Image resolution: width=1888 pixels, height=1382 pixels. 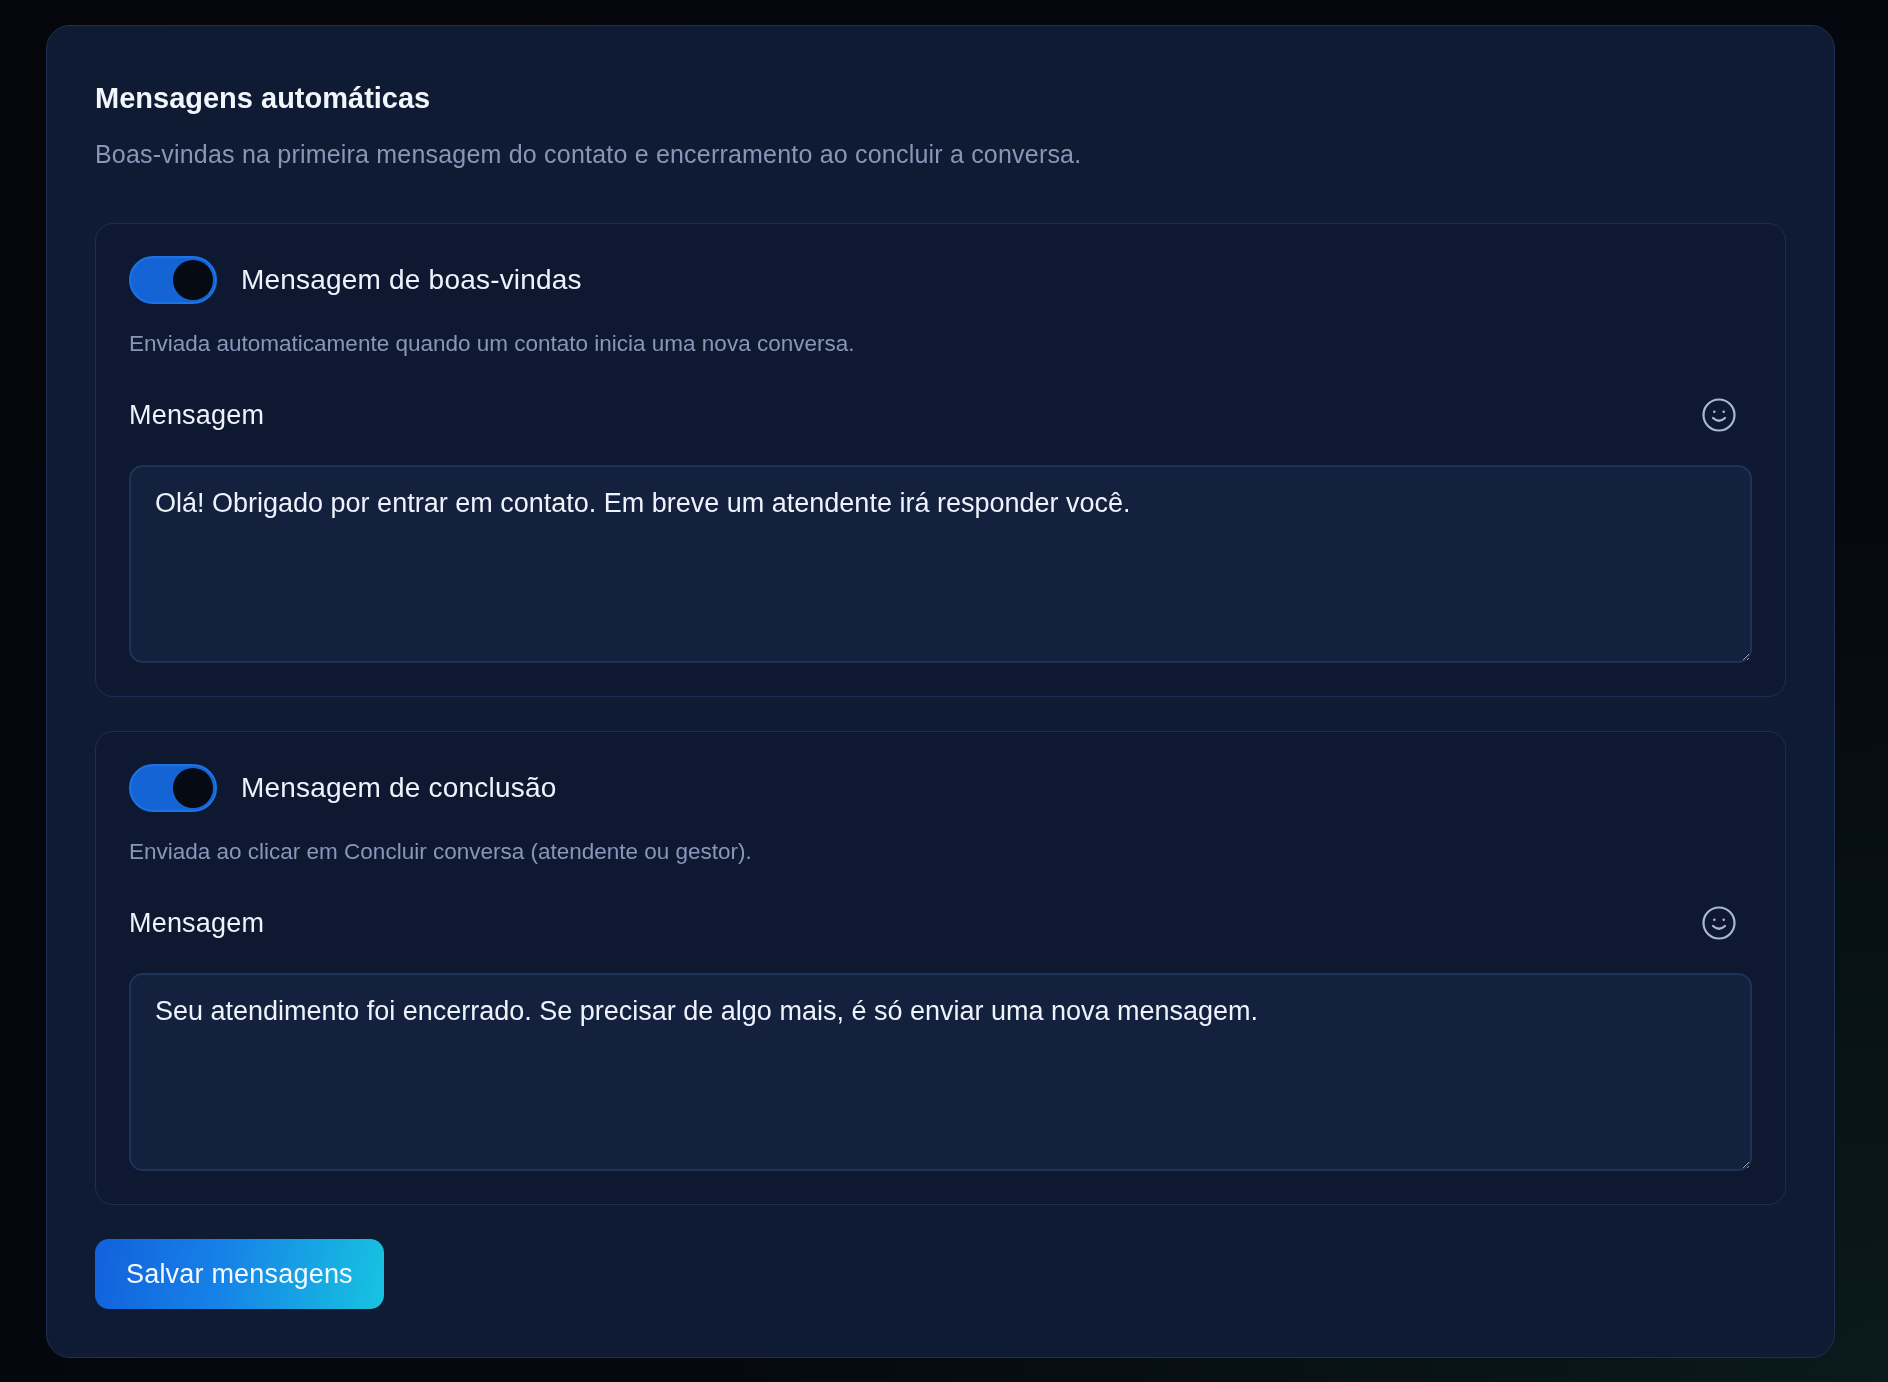 I want to click on save-button: Salvar mensagens, so click(x=239, y=1274).